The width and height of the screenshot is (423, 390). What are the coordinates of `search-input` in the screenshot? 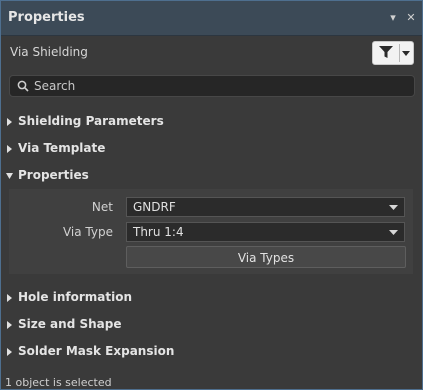 It's located at (219, 86).